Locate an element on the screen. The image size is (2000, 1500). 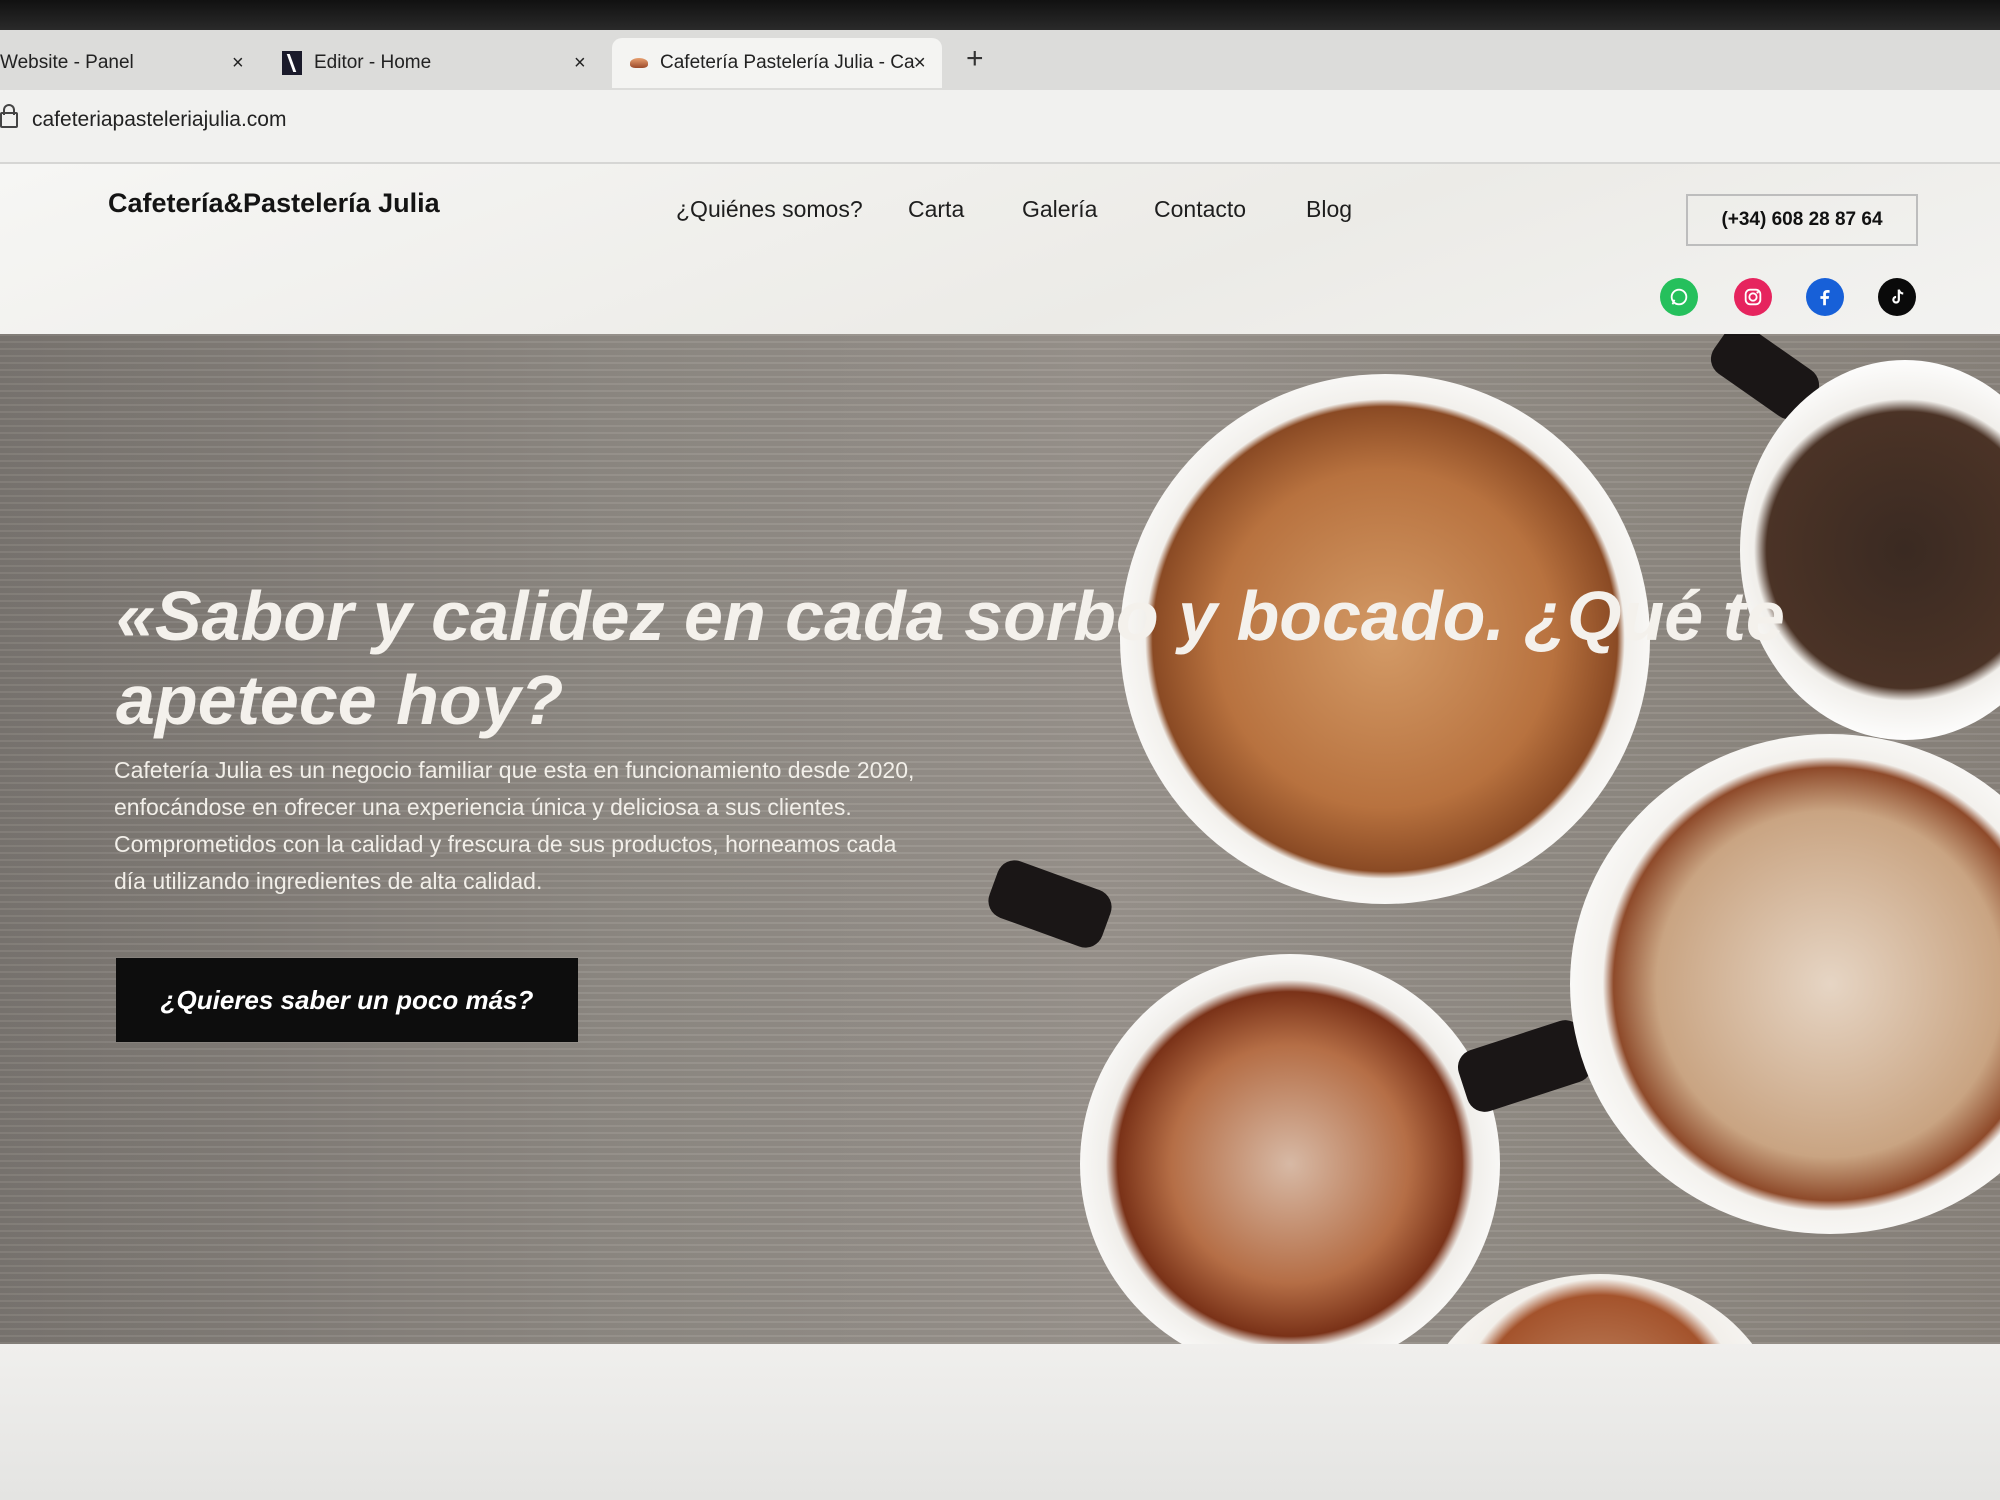
whatsapp-icon is located at coordinates (1679, 297).